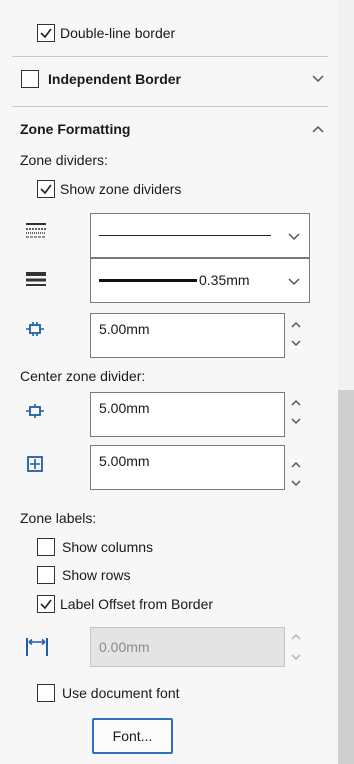  I want to click on divider-spacing-value: 5.00mm, so click(124, 329).